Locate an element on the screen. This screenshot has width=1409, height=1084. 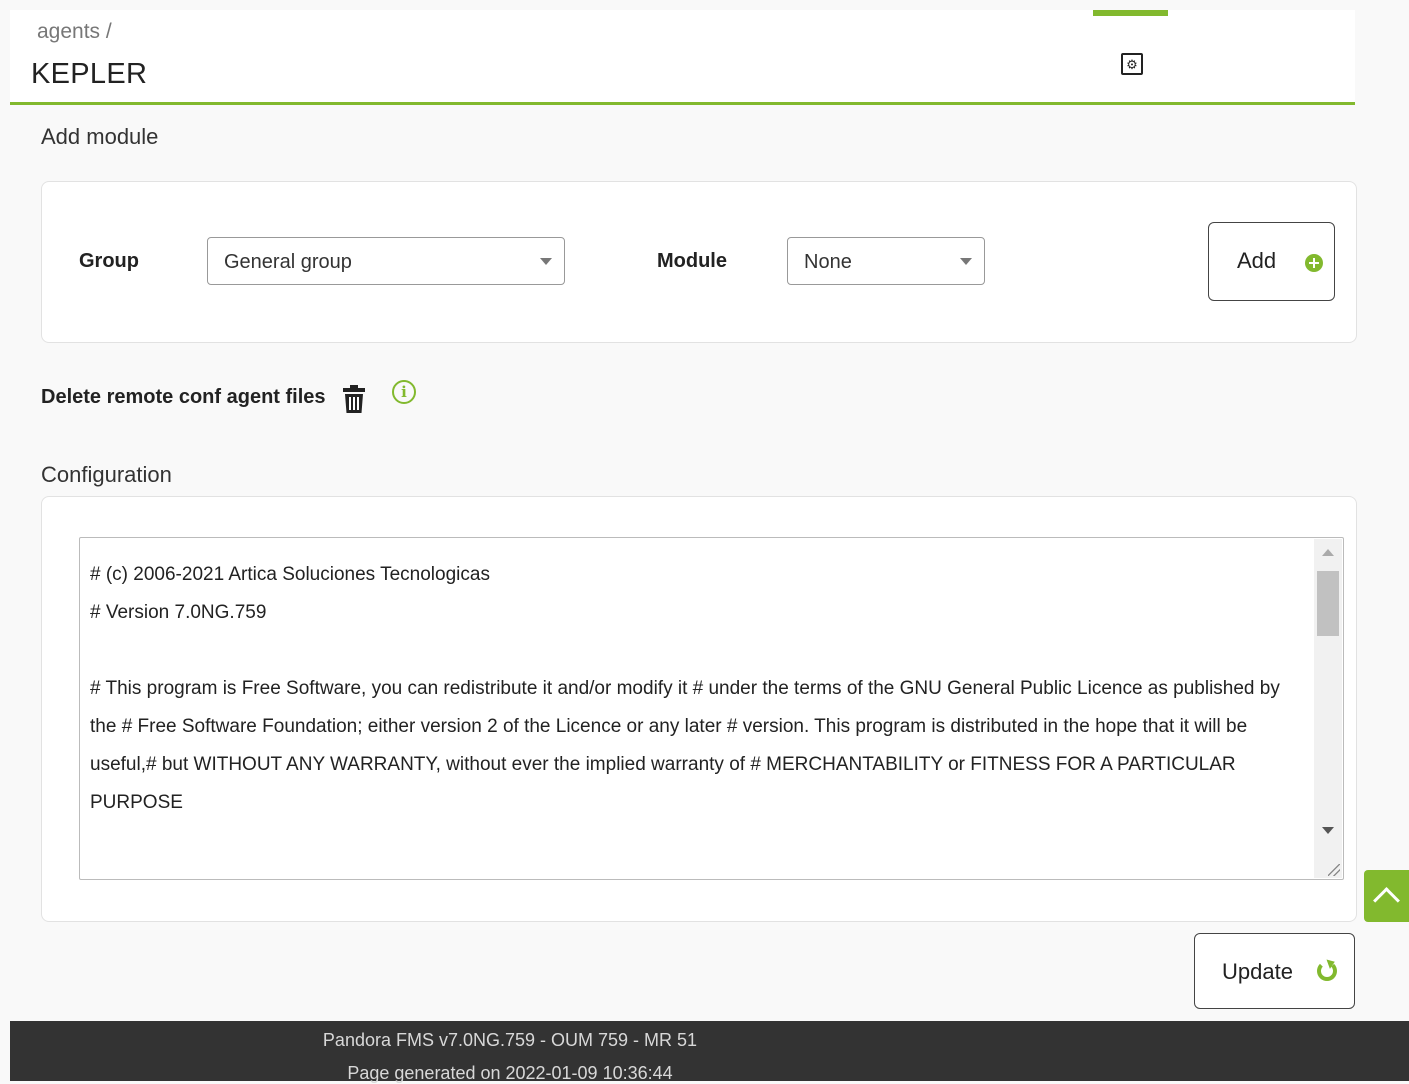
info-icon: i is located at coordinates (404, 392).